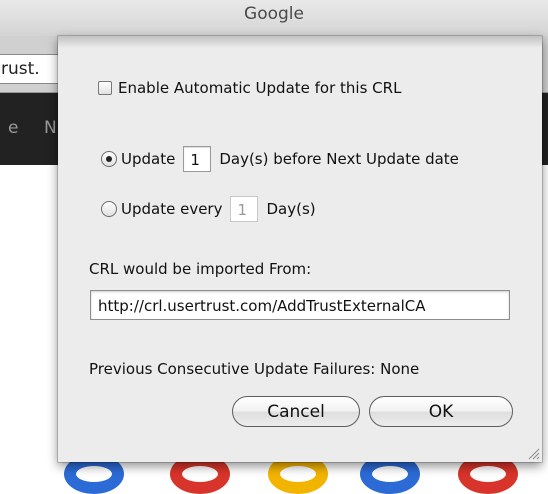 The image size is (548, 494). What do you see at coordinates (296, 411) in the screenshot?
I see `cancel-button: Cancel` at bounding box center [296, 411].